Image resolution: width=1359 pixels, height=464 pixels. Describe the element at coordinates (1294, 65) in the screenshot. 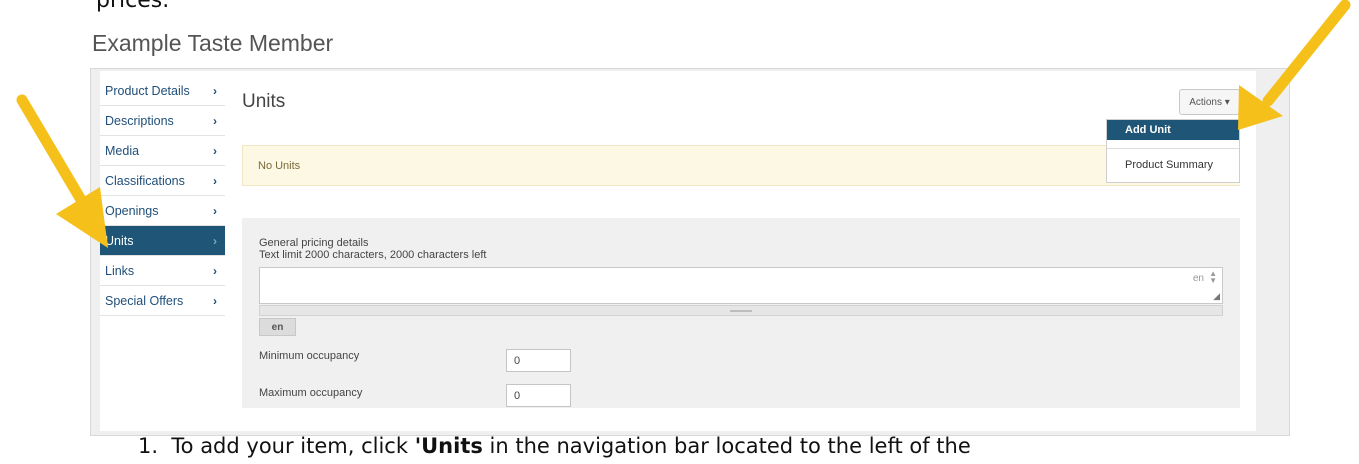

I see `arrow-to-add-unit-icon` at that location.